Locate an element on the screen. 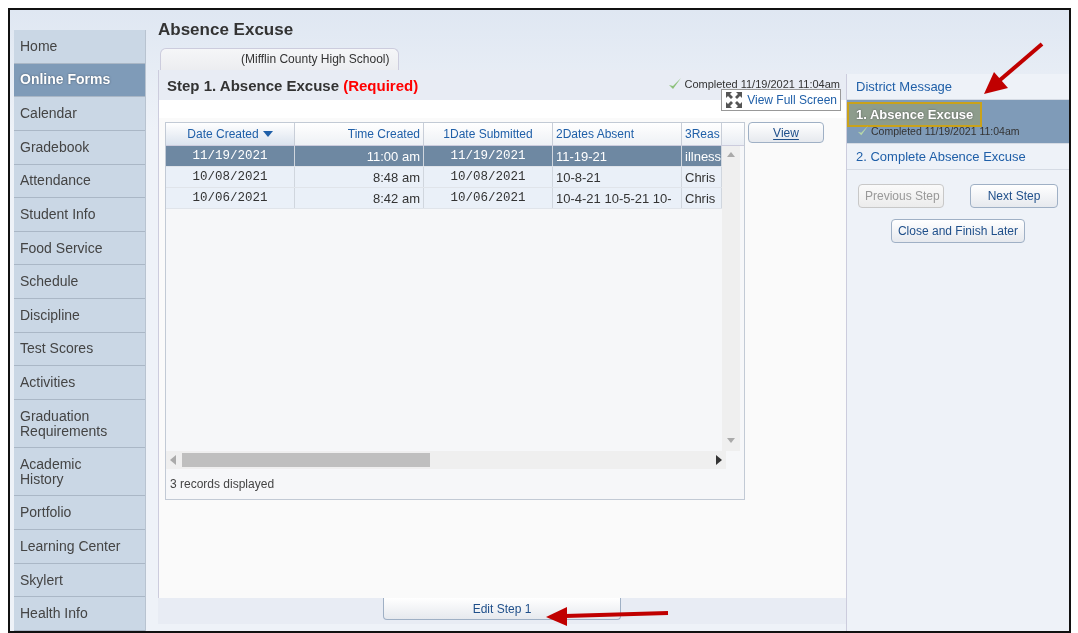 Image resolution: width=1078 pixels, height=633 pixels. check-icon is located at coordinates (863, 131).